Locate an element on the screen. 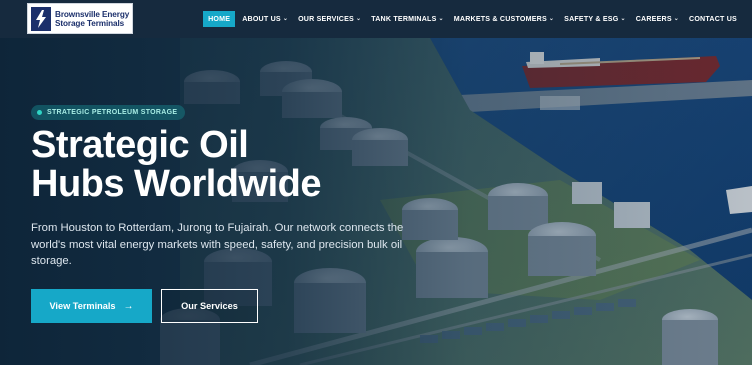  nav-label: SAFETY & ESG is located at coordinates (591, 19).